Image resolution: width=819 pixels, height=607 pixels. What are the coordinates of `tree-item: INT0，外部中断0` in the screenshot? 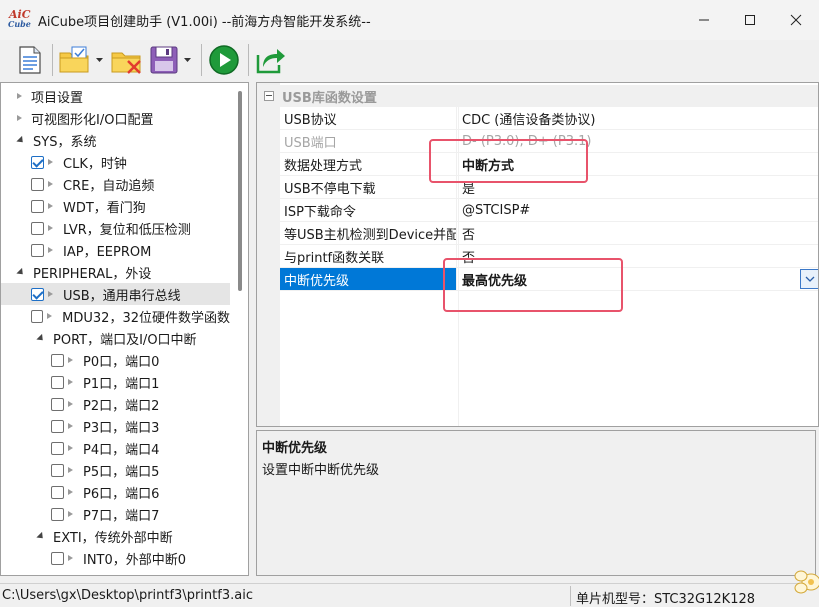 It's located at (115, 558).